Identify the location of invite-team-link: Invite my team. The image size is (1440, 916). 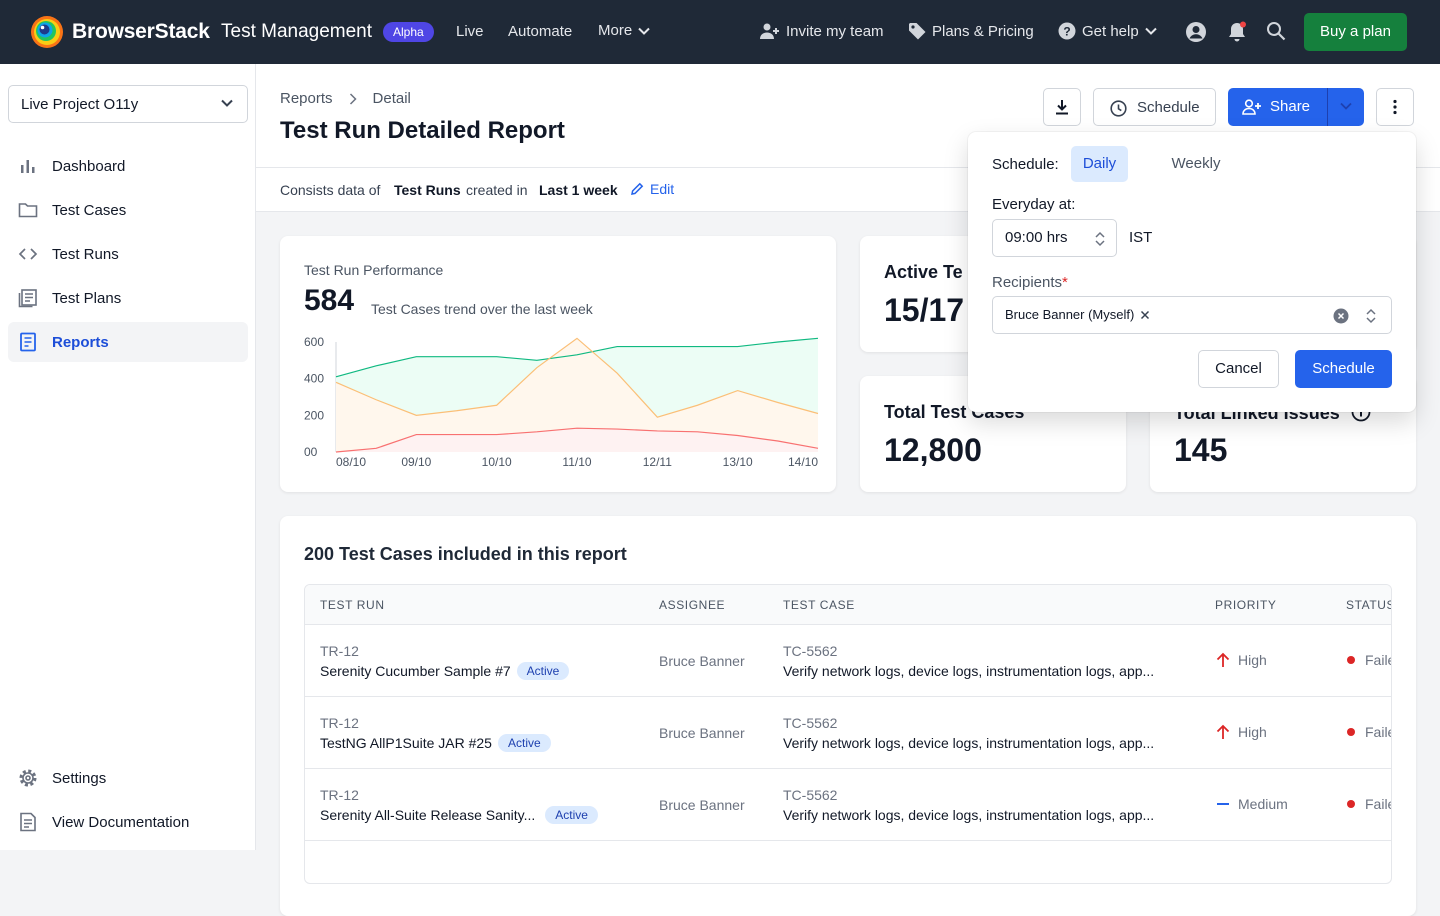
(822, 31).